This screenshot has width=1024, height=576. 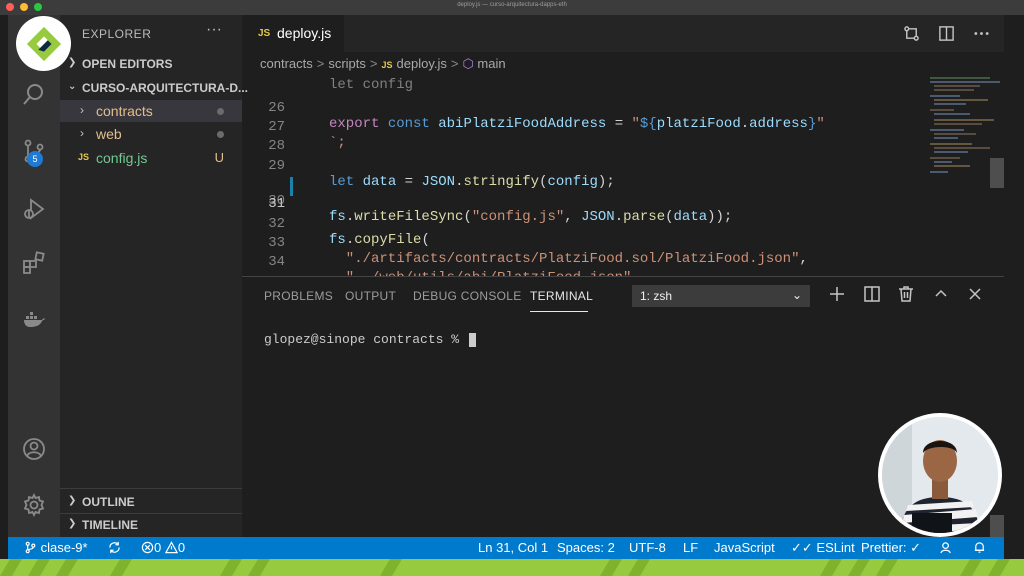 I want to click on feedback-icon, so click(x=946, y=547).